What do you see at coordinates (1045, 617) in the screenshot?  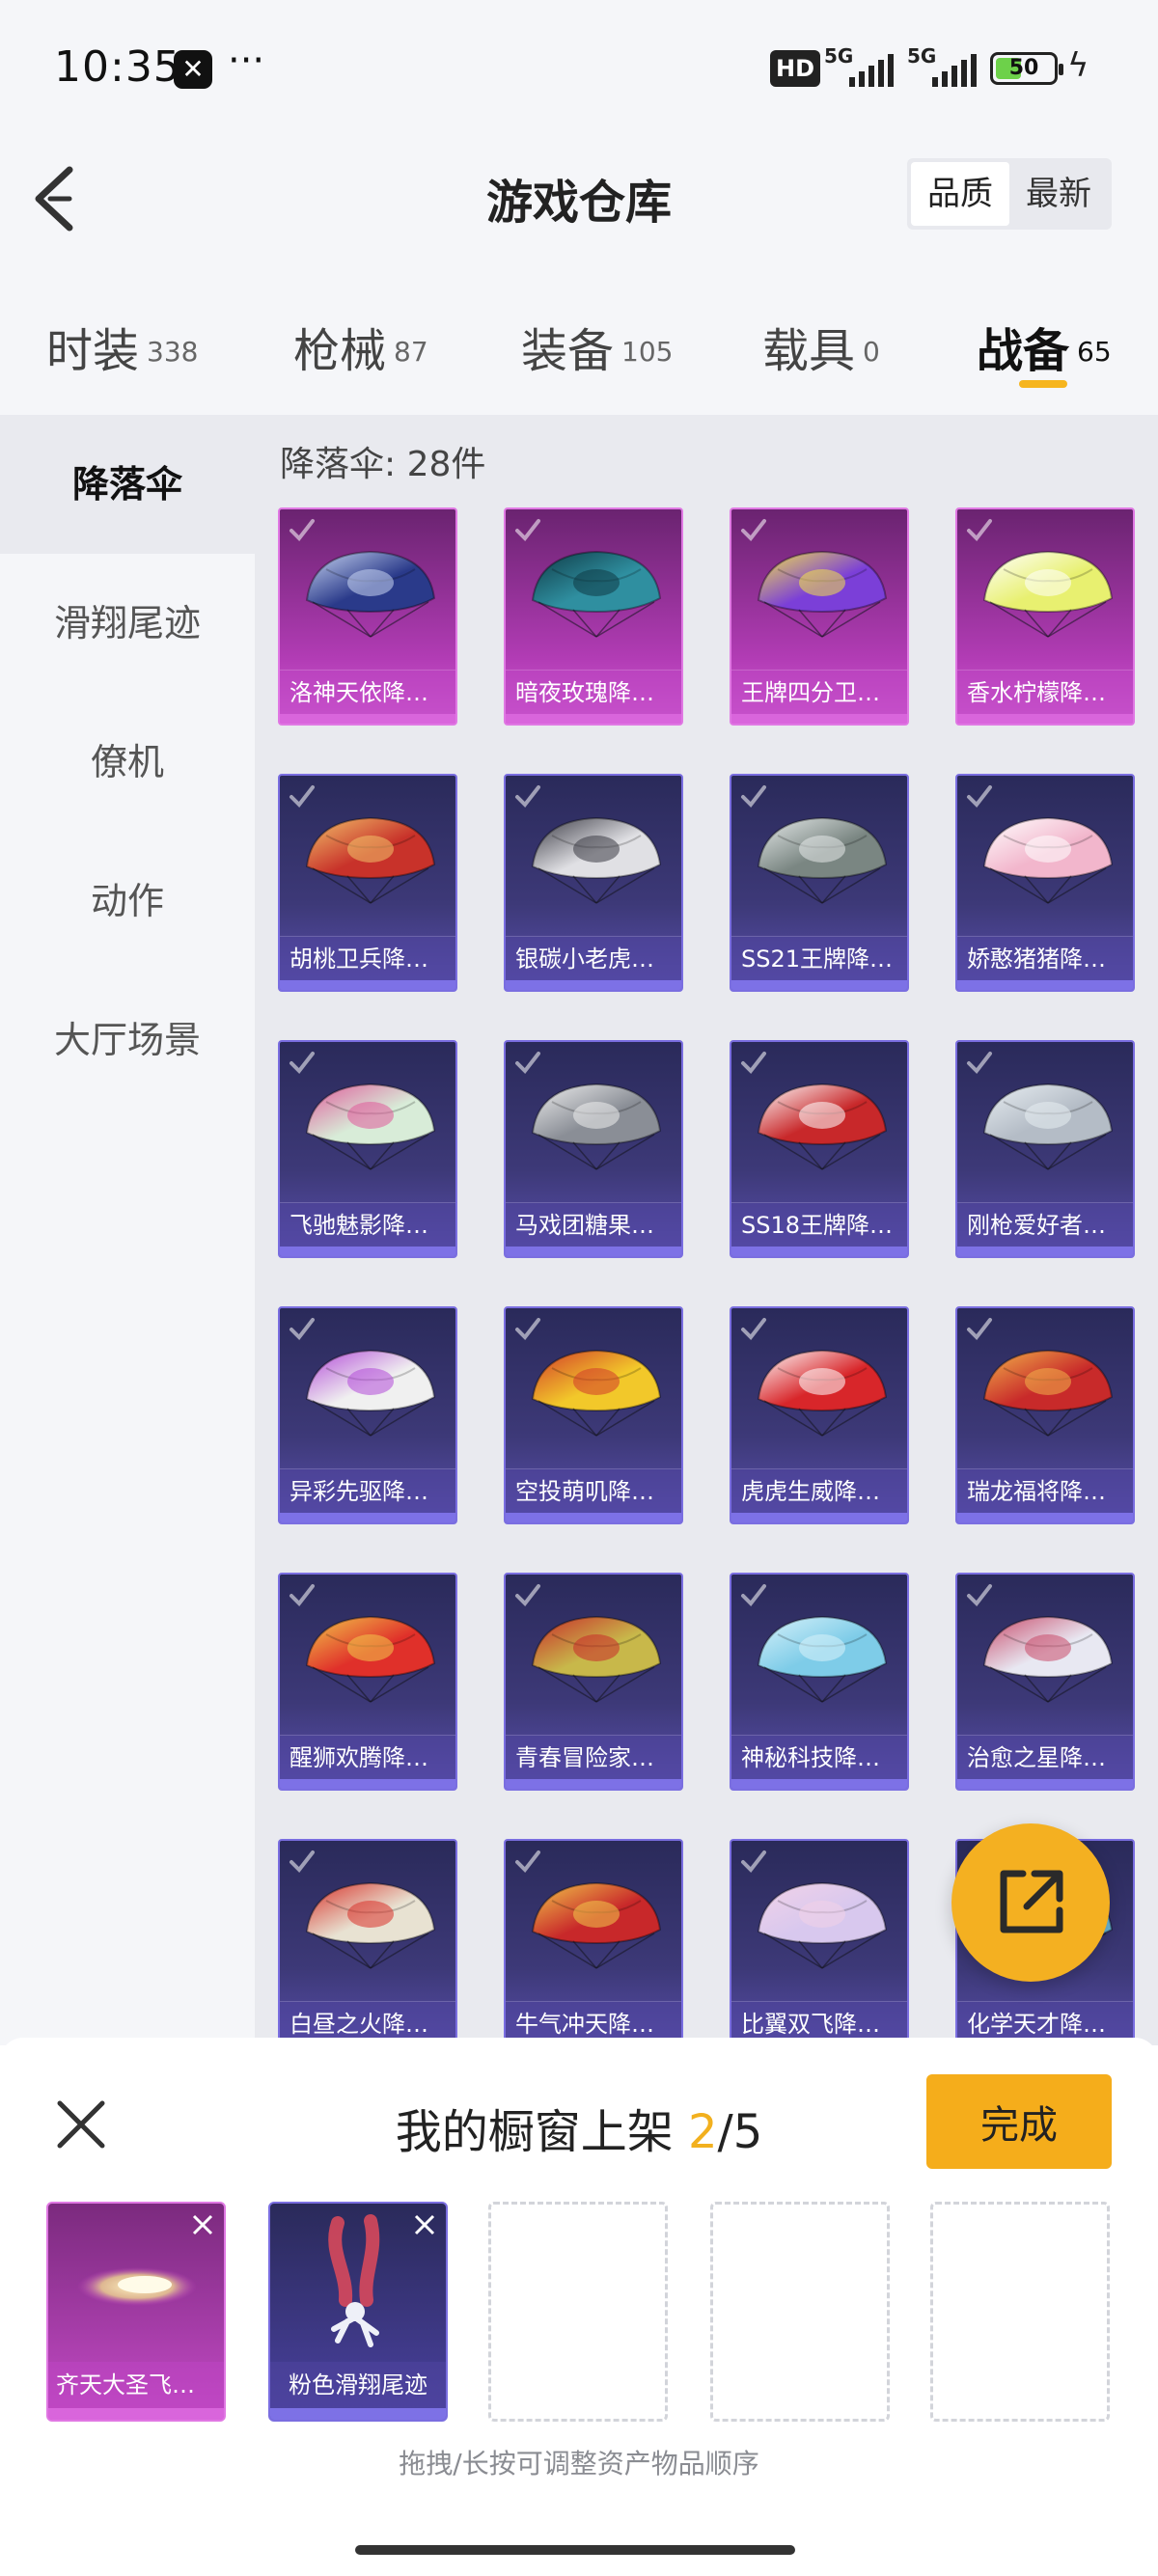 I see `parachute-item: 香水柠檬降落伞` at bounding box center [1045, 617].